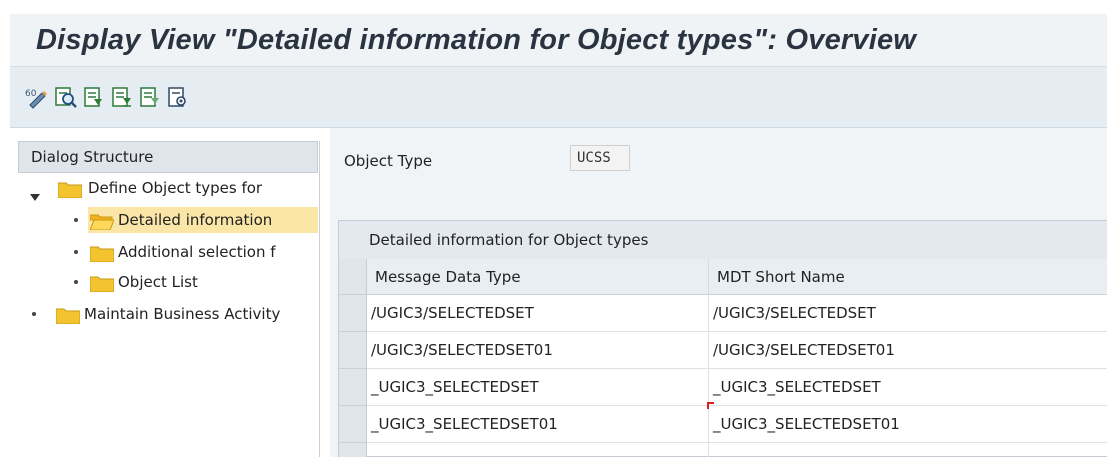 The width and height of the screenshot is (1107, 457). What do you see at coordinates (710, 405) in the screenshot?
I see `change-marker-icon` at bounding box center [710, 405].